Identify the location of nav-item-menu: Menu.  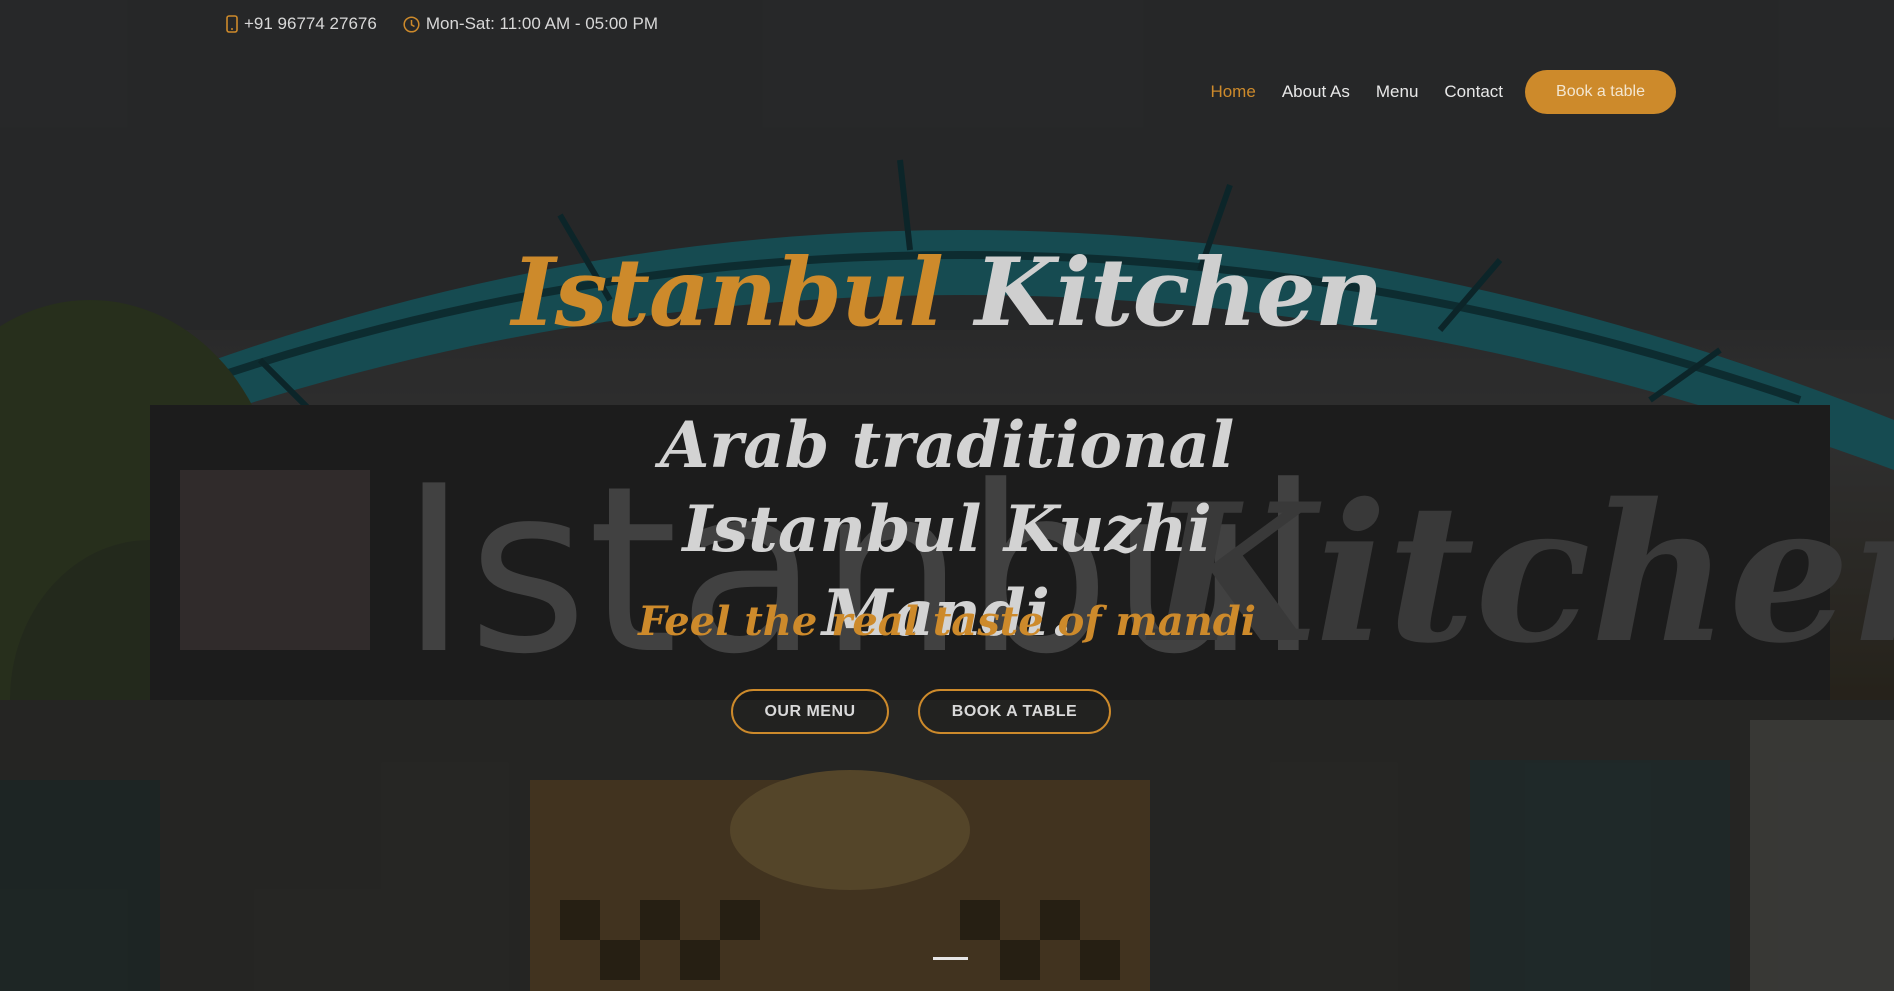
(1397, 92).